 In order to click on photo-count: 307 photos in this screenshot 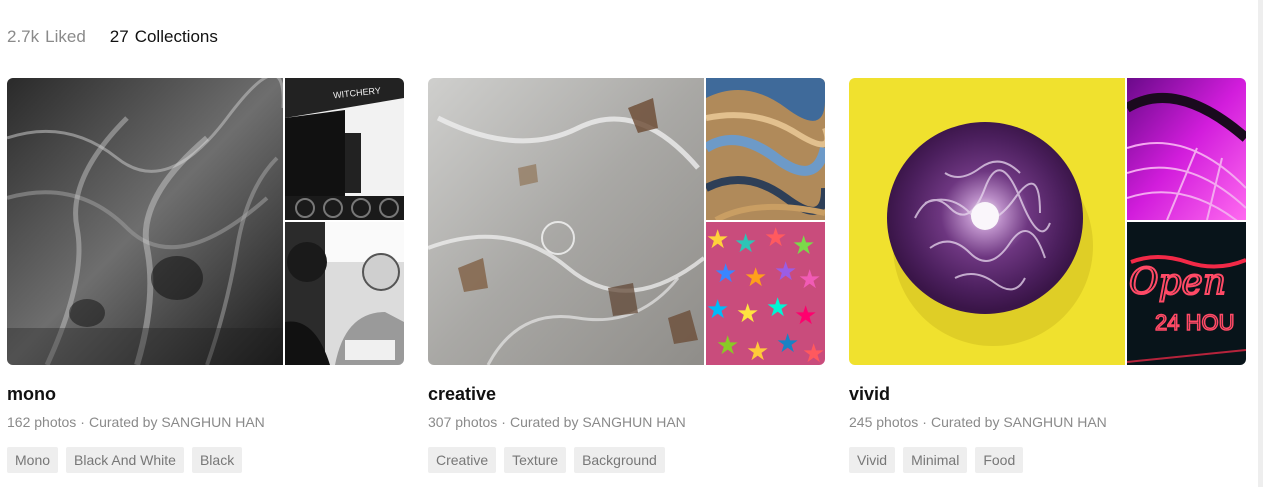, I will do `click(463, 422)`.